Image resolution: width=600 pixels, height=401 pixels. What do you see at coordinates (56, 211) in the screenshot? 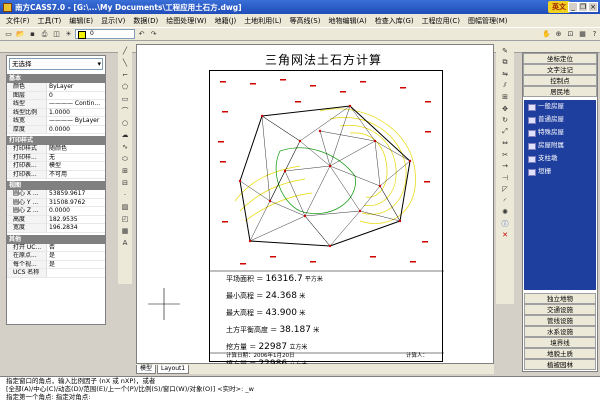
I see `prop-row: 圆心 Z ... 0.0000` at bounding box center [56, 211].